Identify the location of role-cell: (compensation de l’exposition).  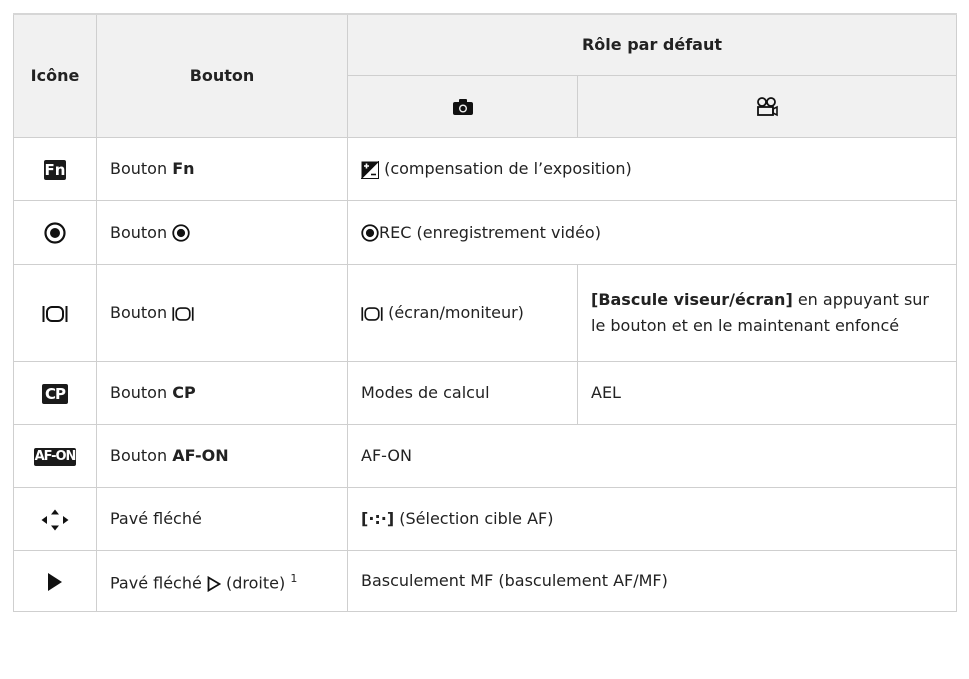
(652, 169).